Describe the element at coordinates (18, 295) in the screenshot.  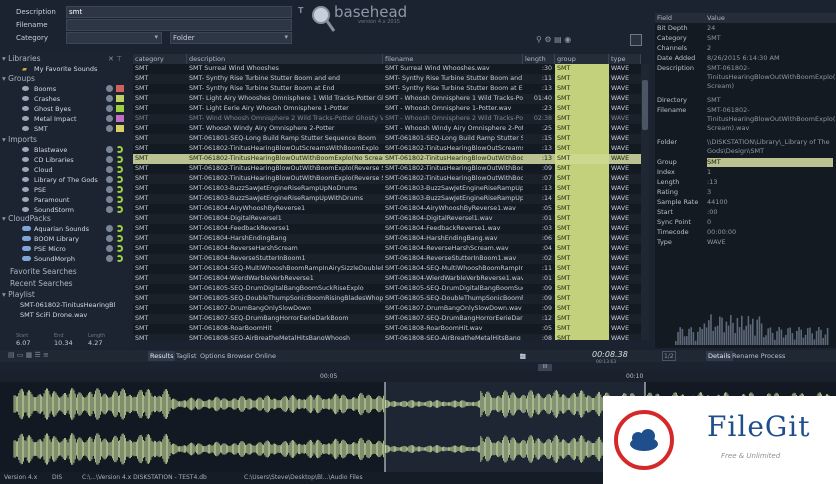
I see `sidebar-section-playlist: ▾ Playlist` at that location.